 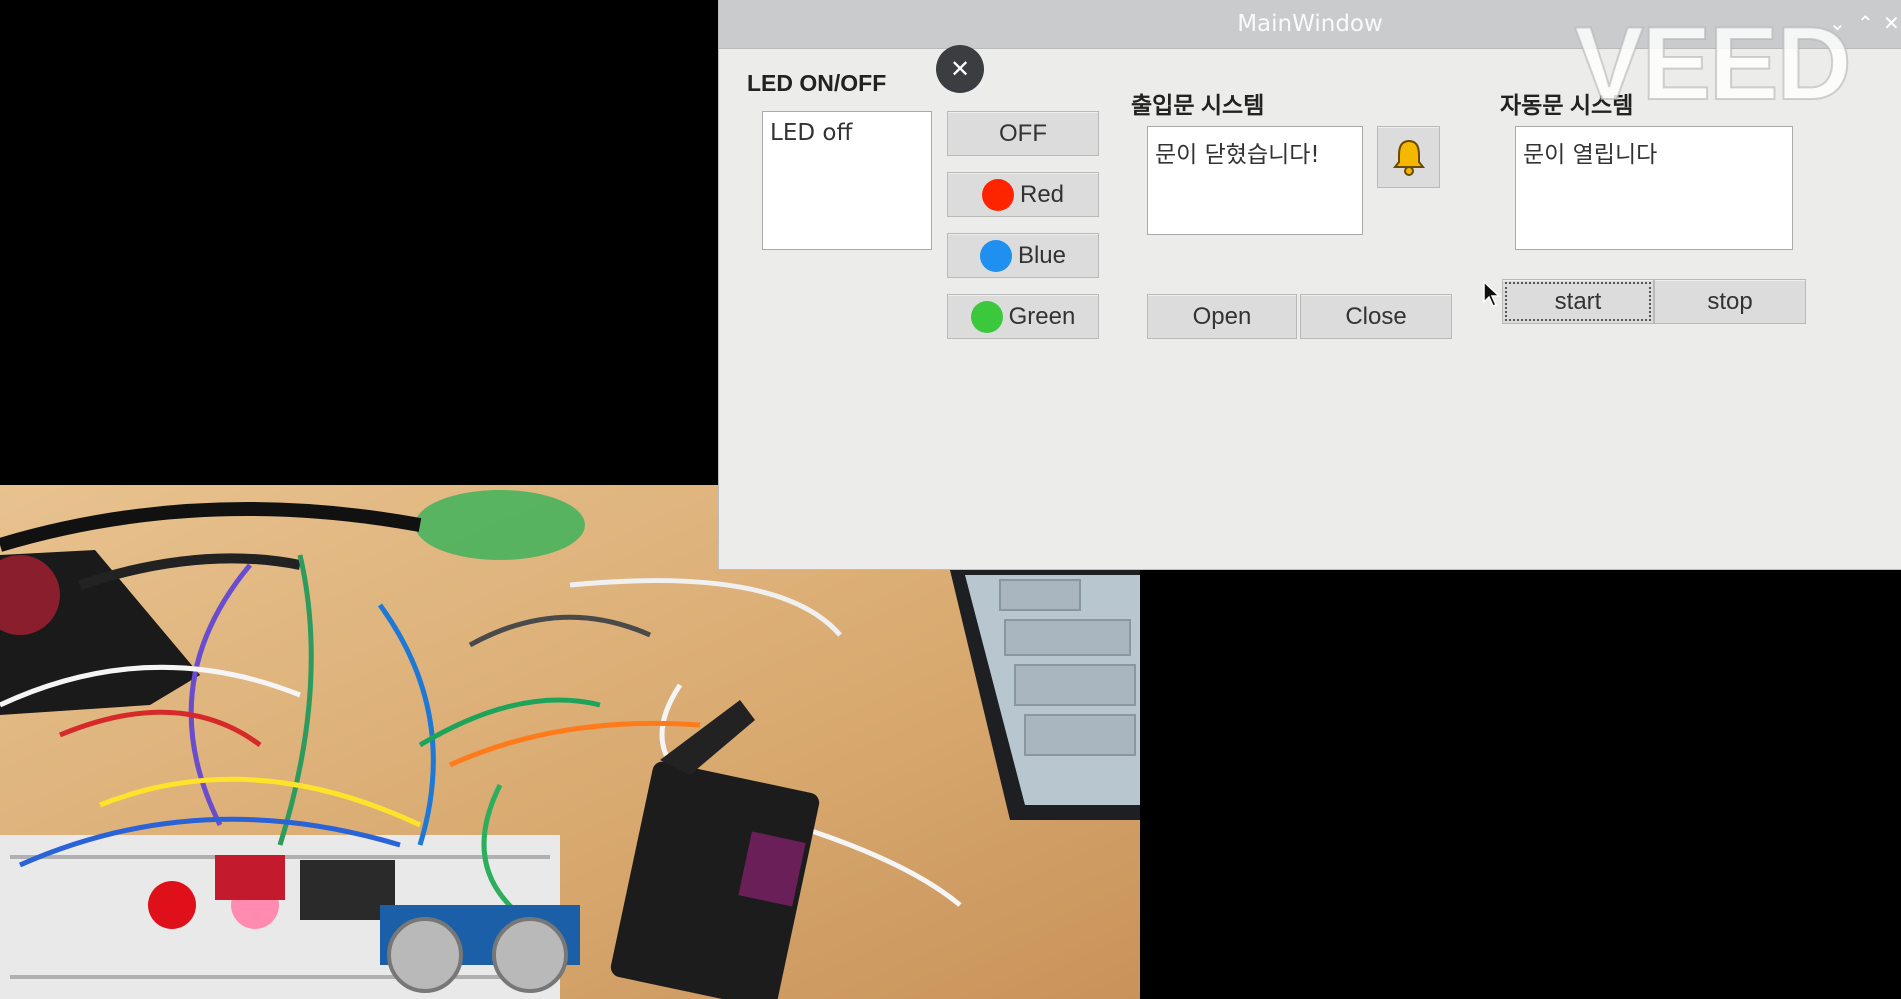 I want to click on open-label: Open, so click(x=1222, y=316).